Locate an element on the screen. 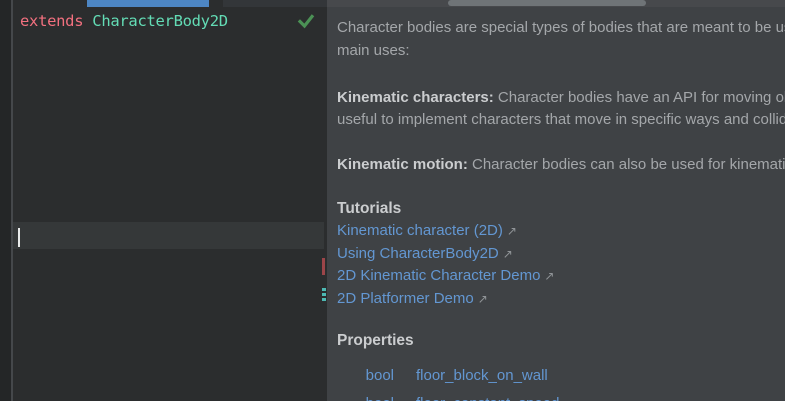 This screenshot has height=401, width=785. doc-bold-lead: Kinematic characters: is located at coordinates (415, 97).